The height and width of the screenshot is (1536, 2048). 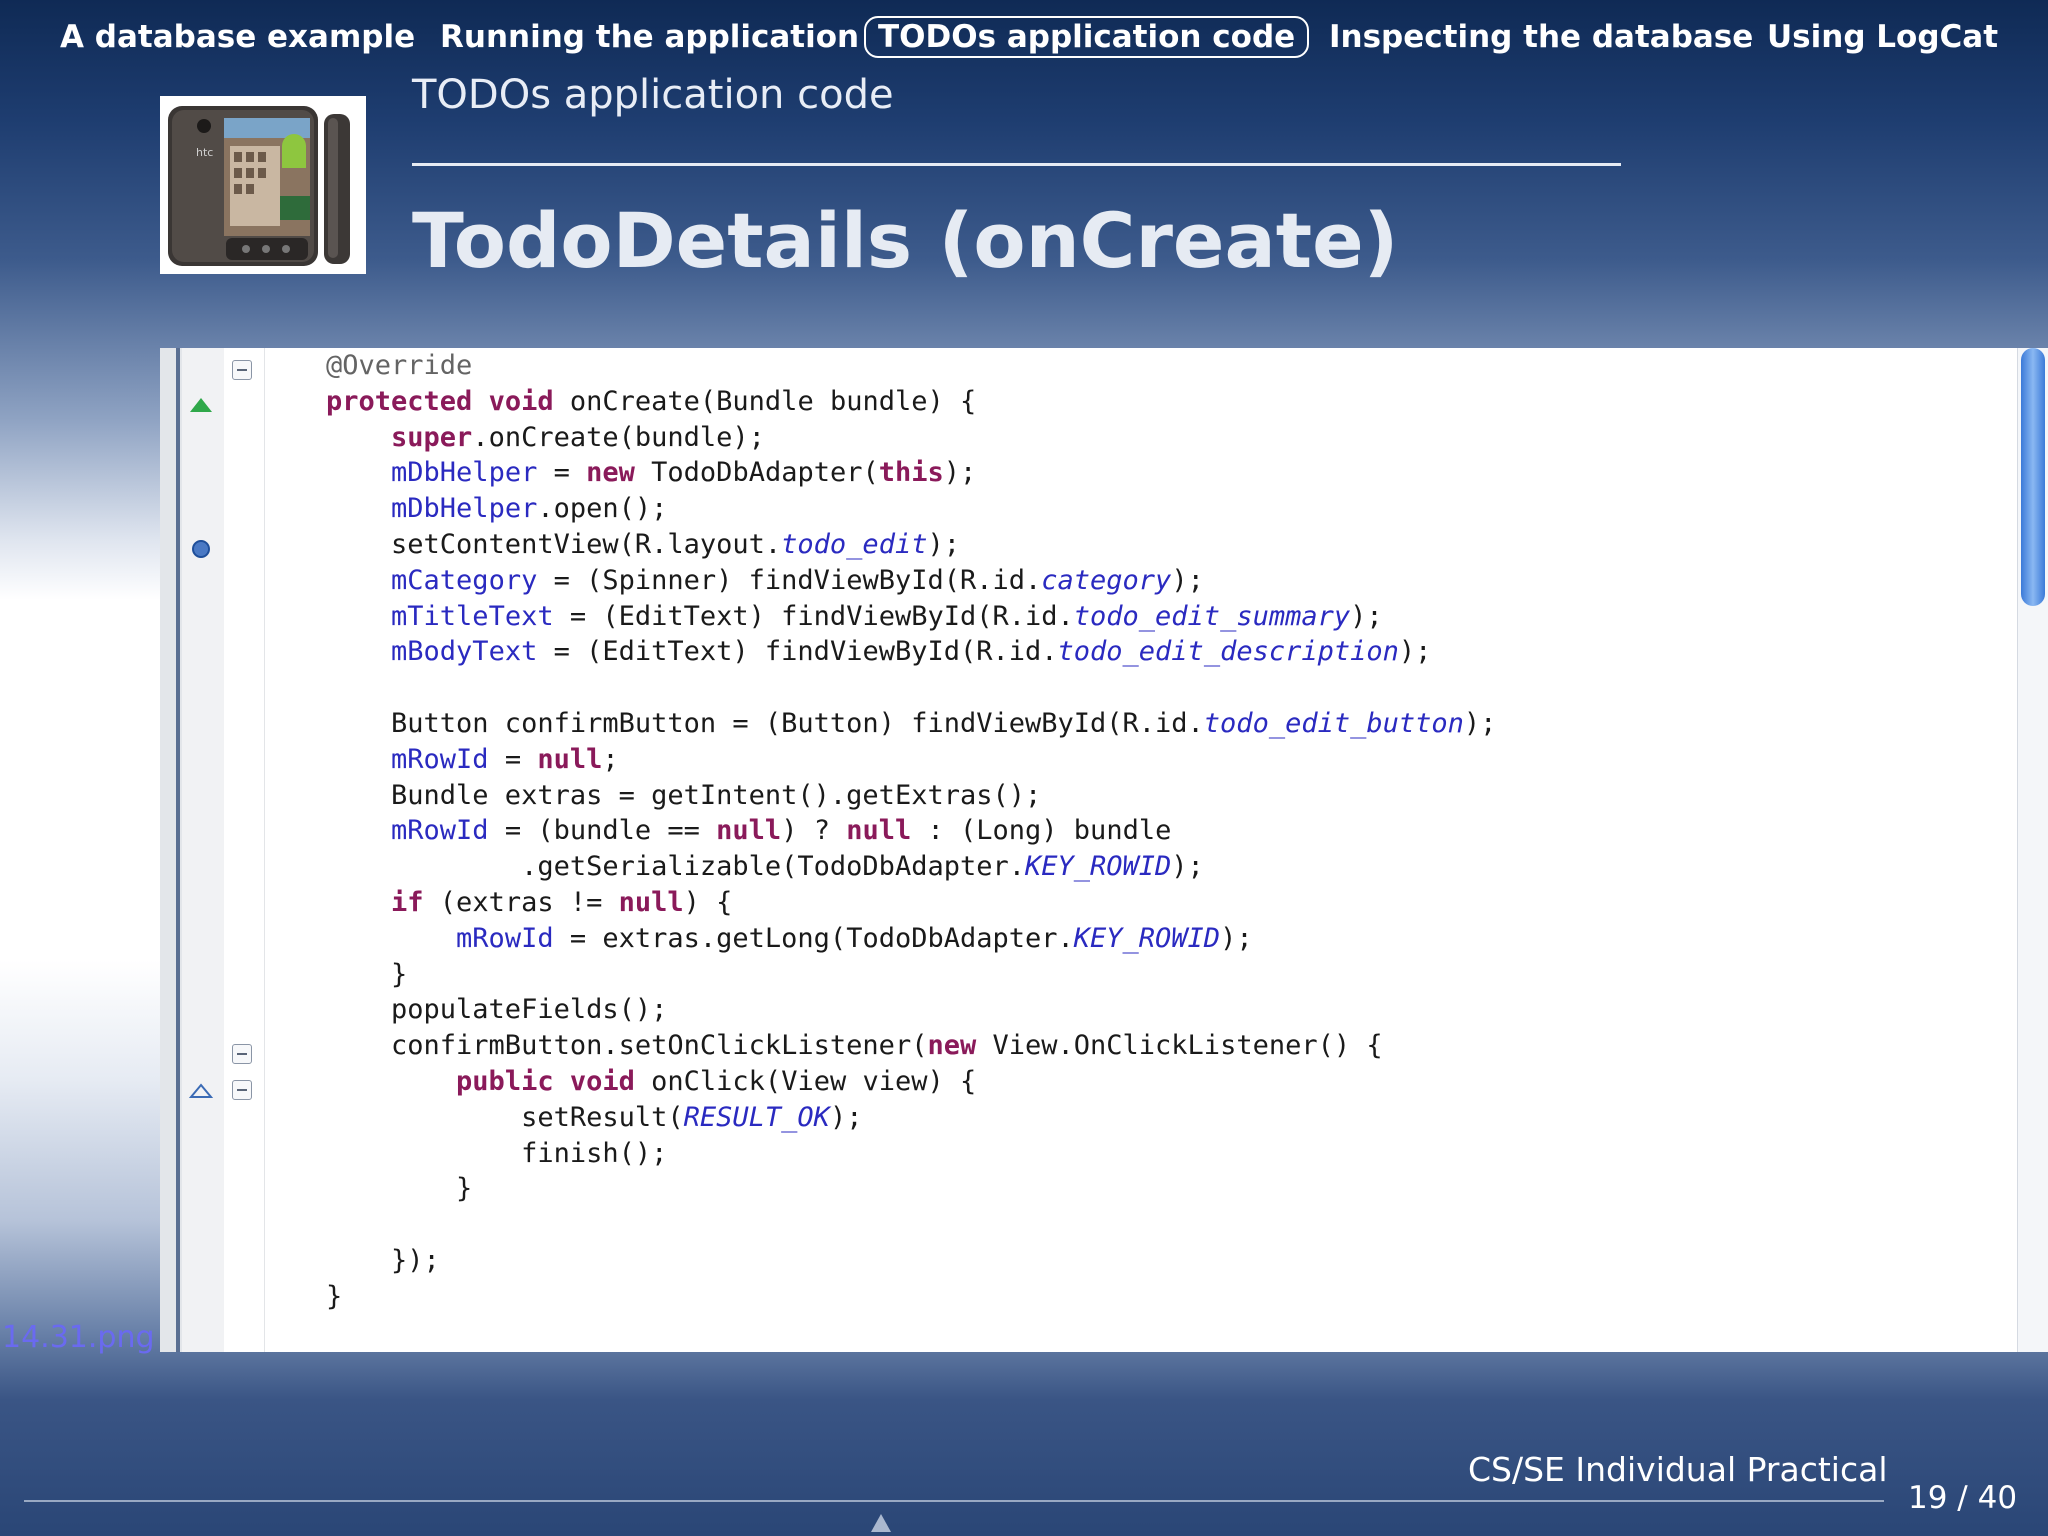 I want to click on page-number: 19 / 40, so click(x=1963, y=1498).